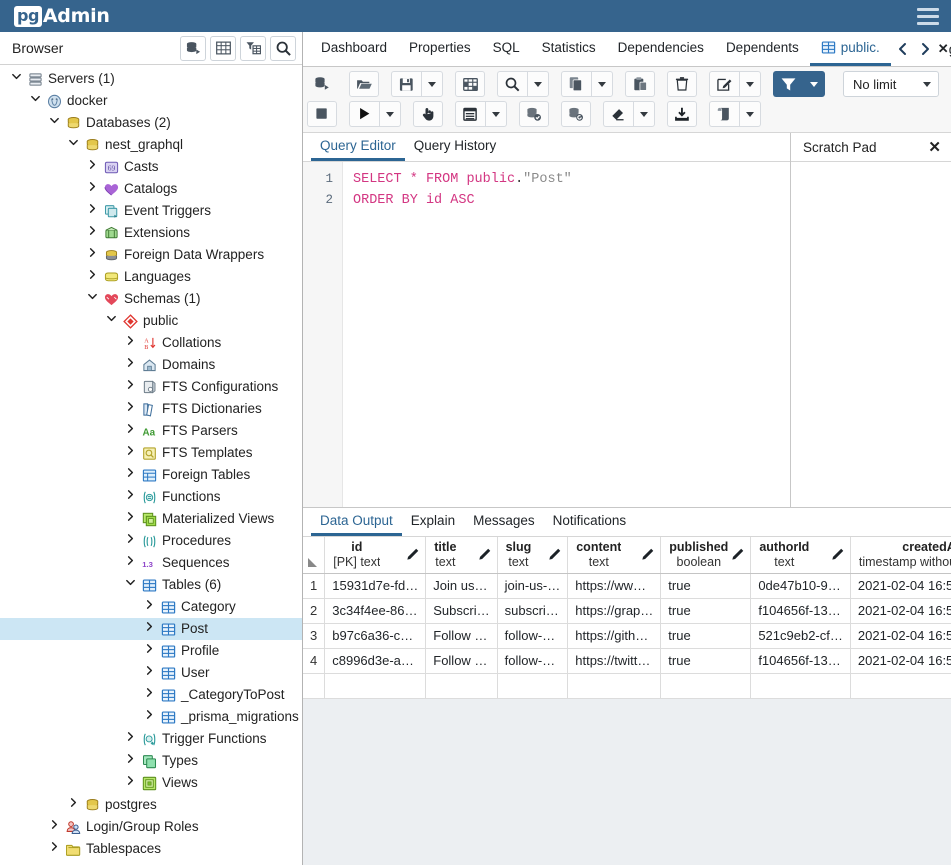 This screenshot has height=865, width=951. What do you see at coordinates (151, 827) in the screenshot?
I see `tree-item-login-group-roles: Login/Group Roles` at bounding box center [151, 827].